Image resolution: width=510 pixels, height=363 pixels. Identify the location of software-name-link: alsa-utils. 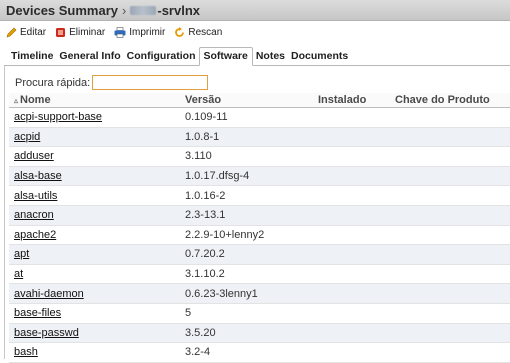
(35, 196).